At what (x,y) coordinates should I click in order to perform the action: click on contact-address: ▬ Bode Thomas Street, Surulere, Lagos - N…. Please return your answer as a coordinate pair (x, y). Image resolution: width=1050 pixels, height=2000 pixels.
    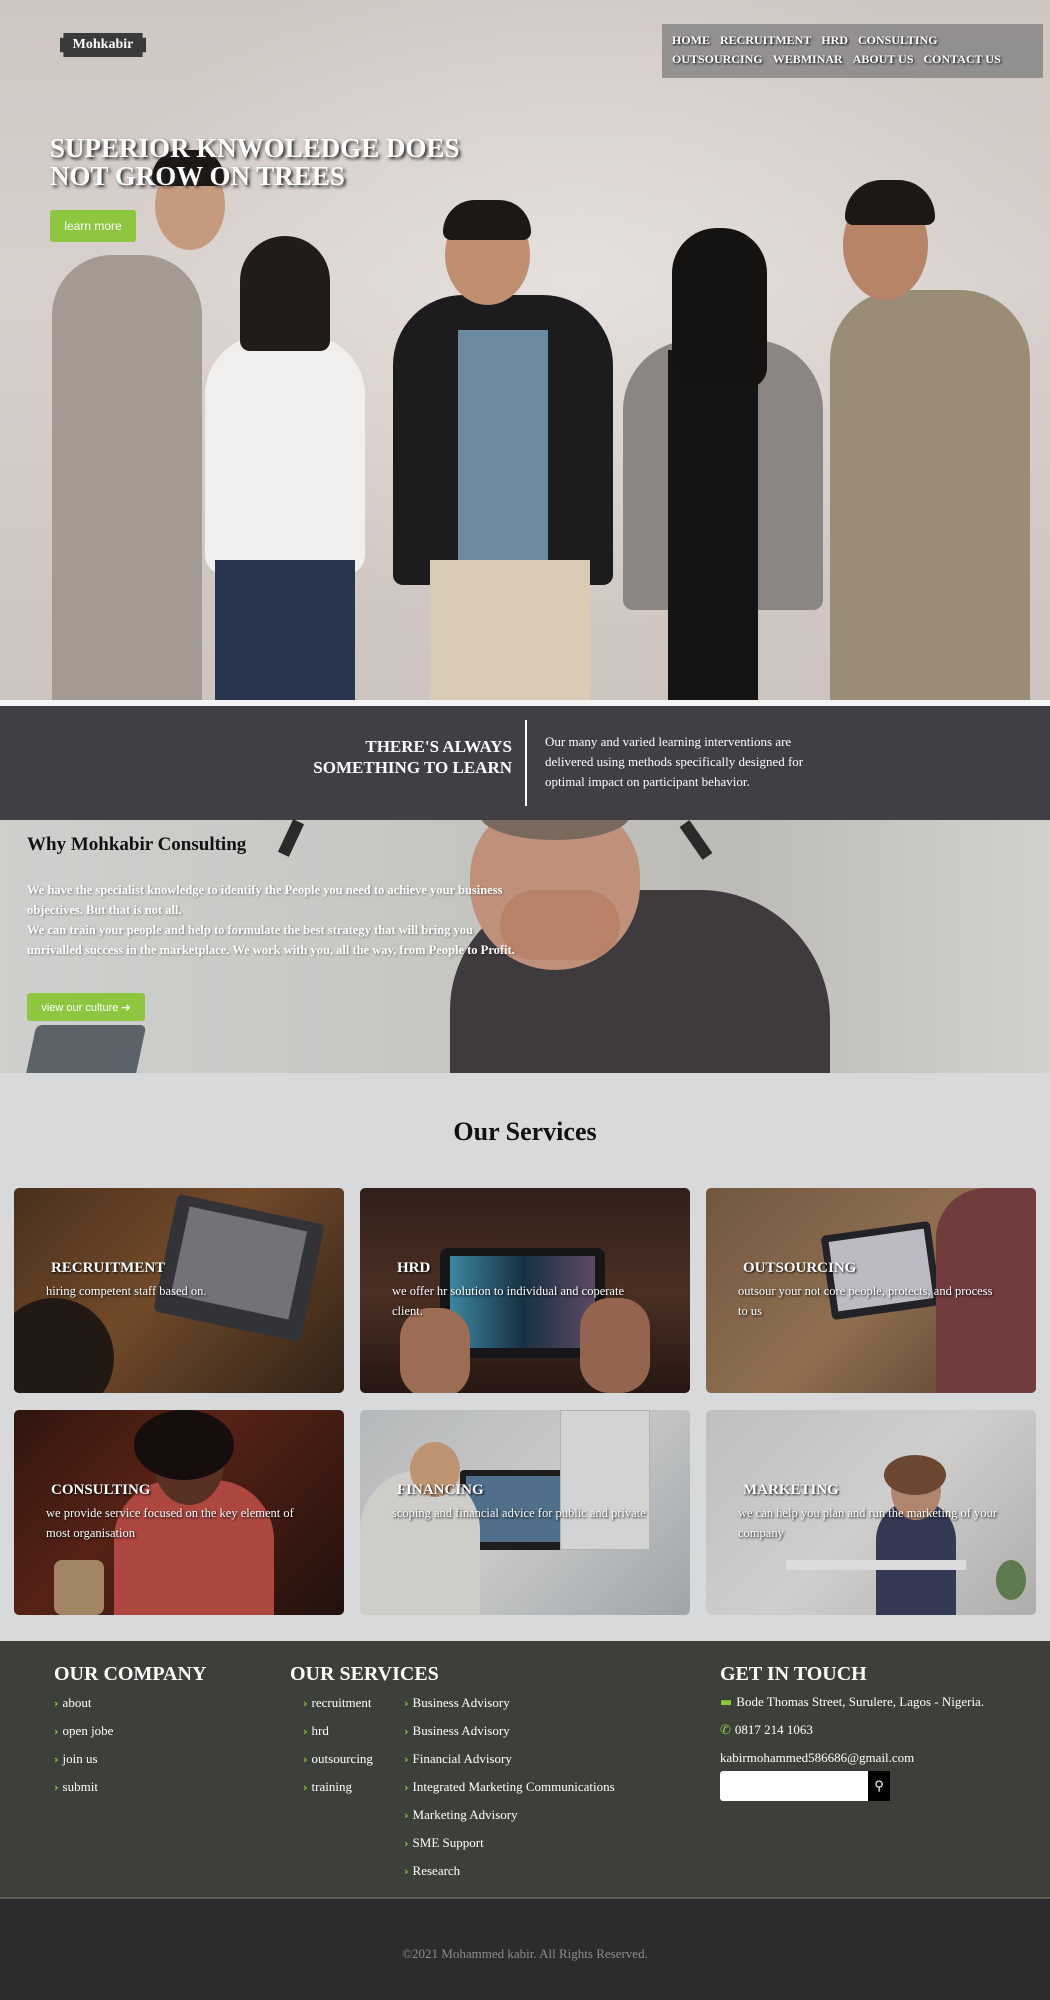
    Looking at the image, I should click on (852, 1702).